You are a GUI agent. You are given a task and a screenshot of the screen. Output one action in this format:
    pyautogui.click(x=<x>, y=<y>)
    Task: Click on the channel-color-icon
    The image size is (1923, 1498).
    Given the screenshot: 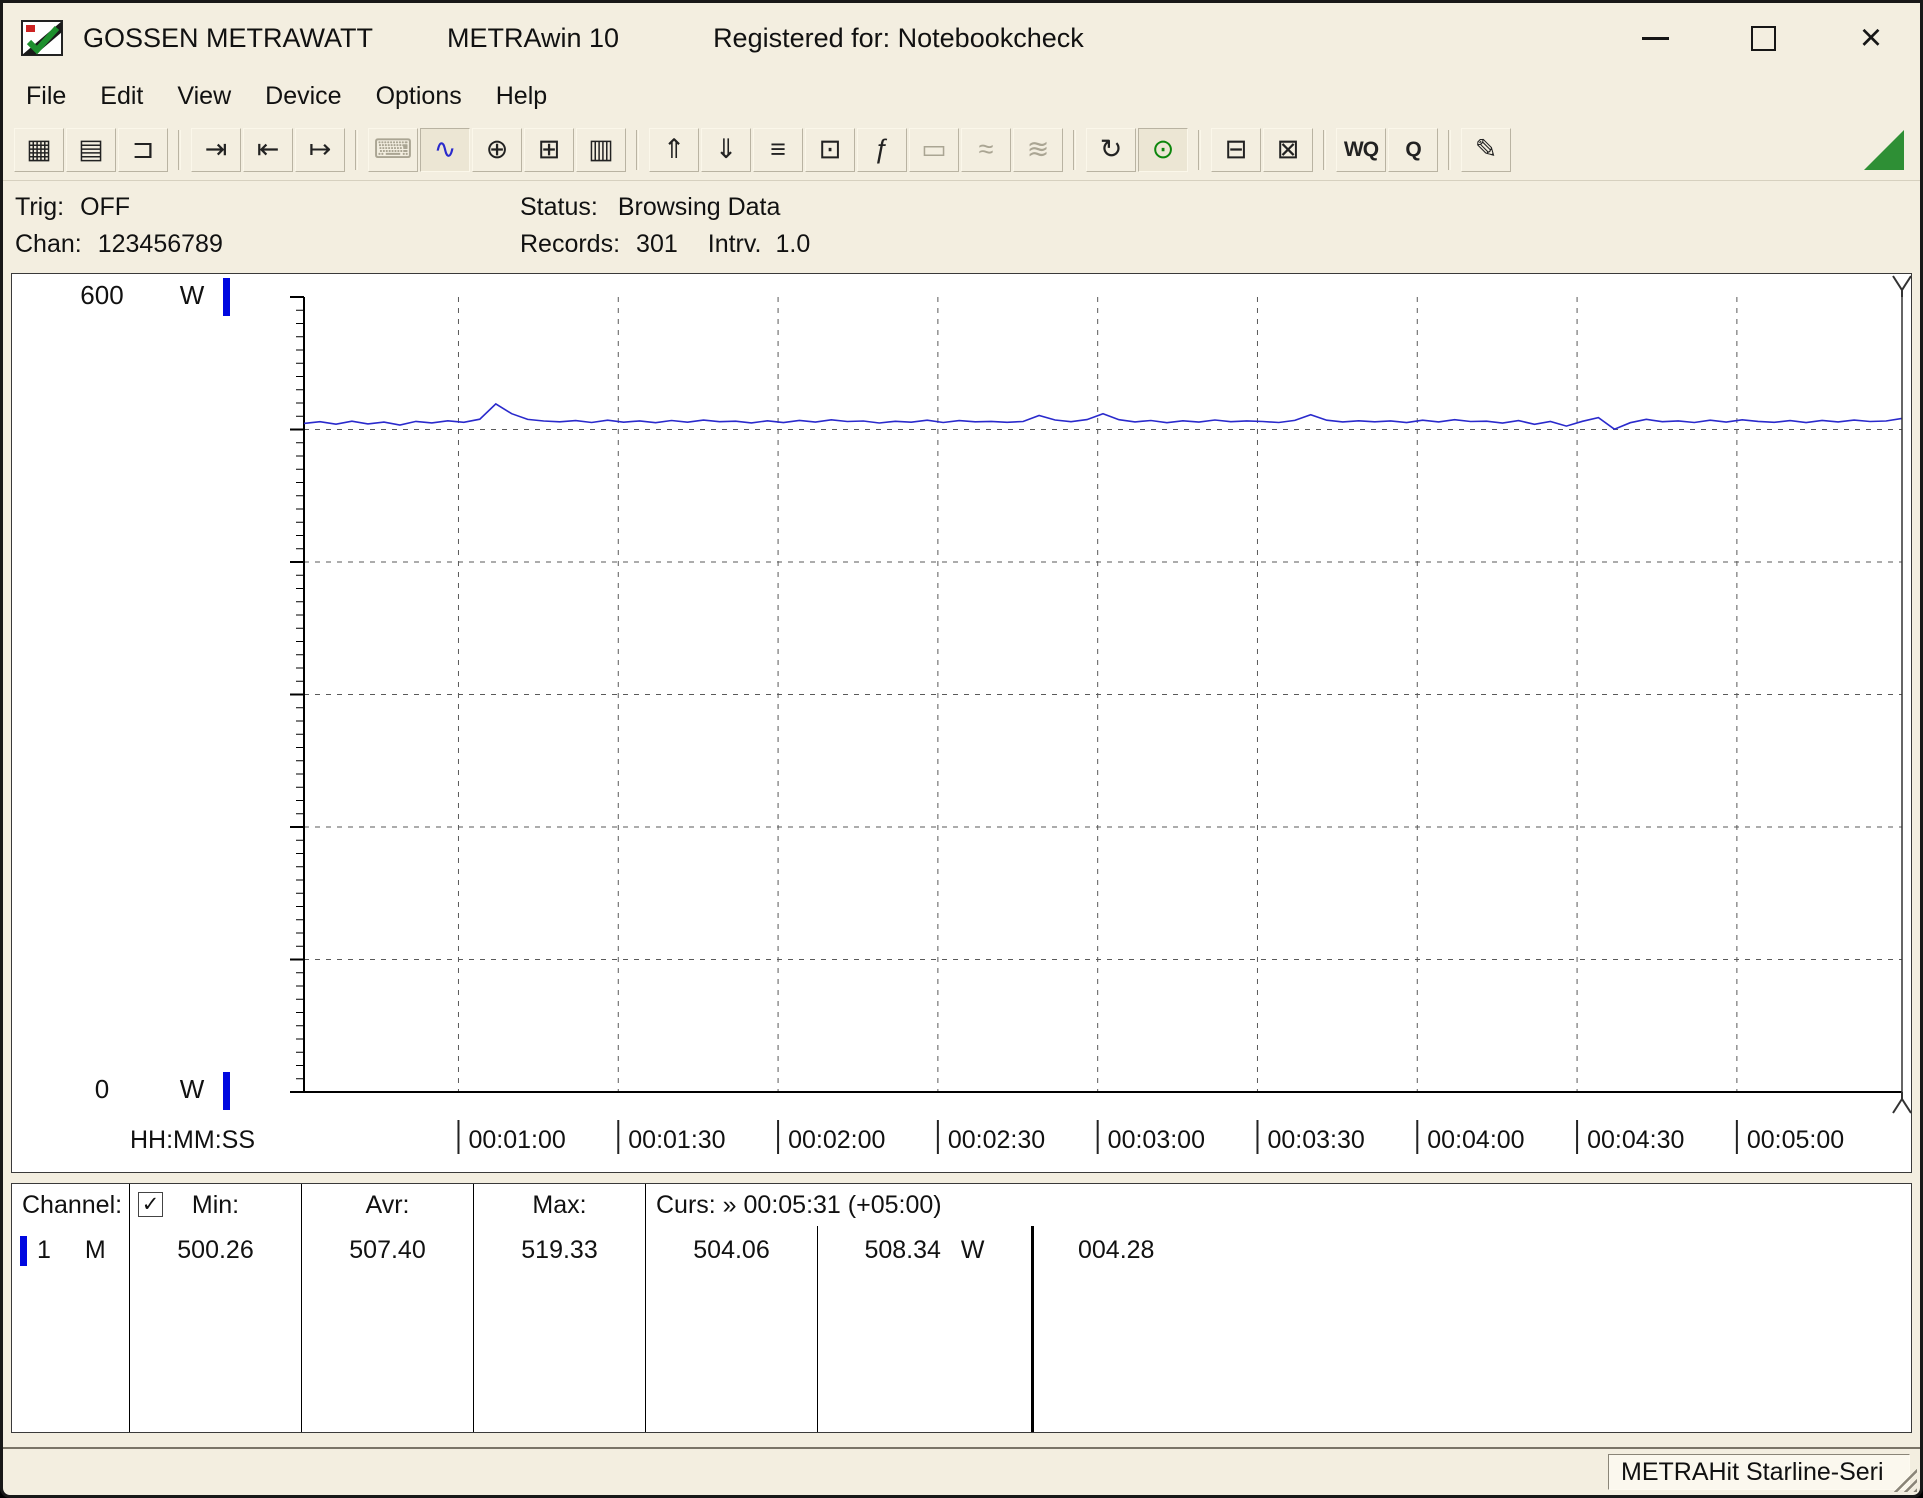 What is the action you would take?
    pyautogui.click(x=23, y=1251)
    